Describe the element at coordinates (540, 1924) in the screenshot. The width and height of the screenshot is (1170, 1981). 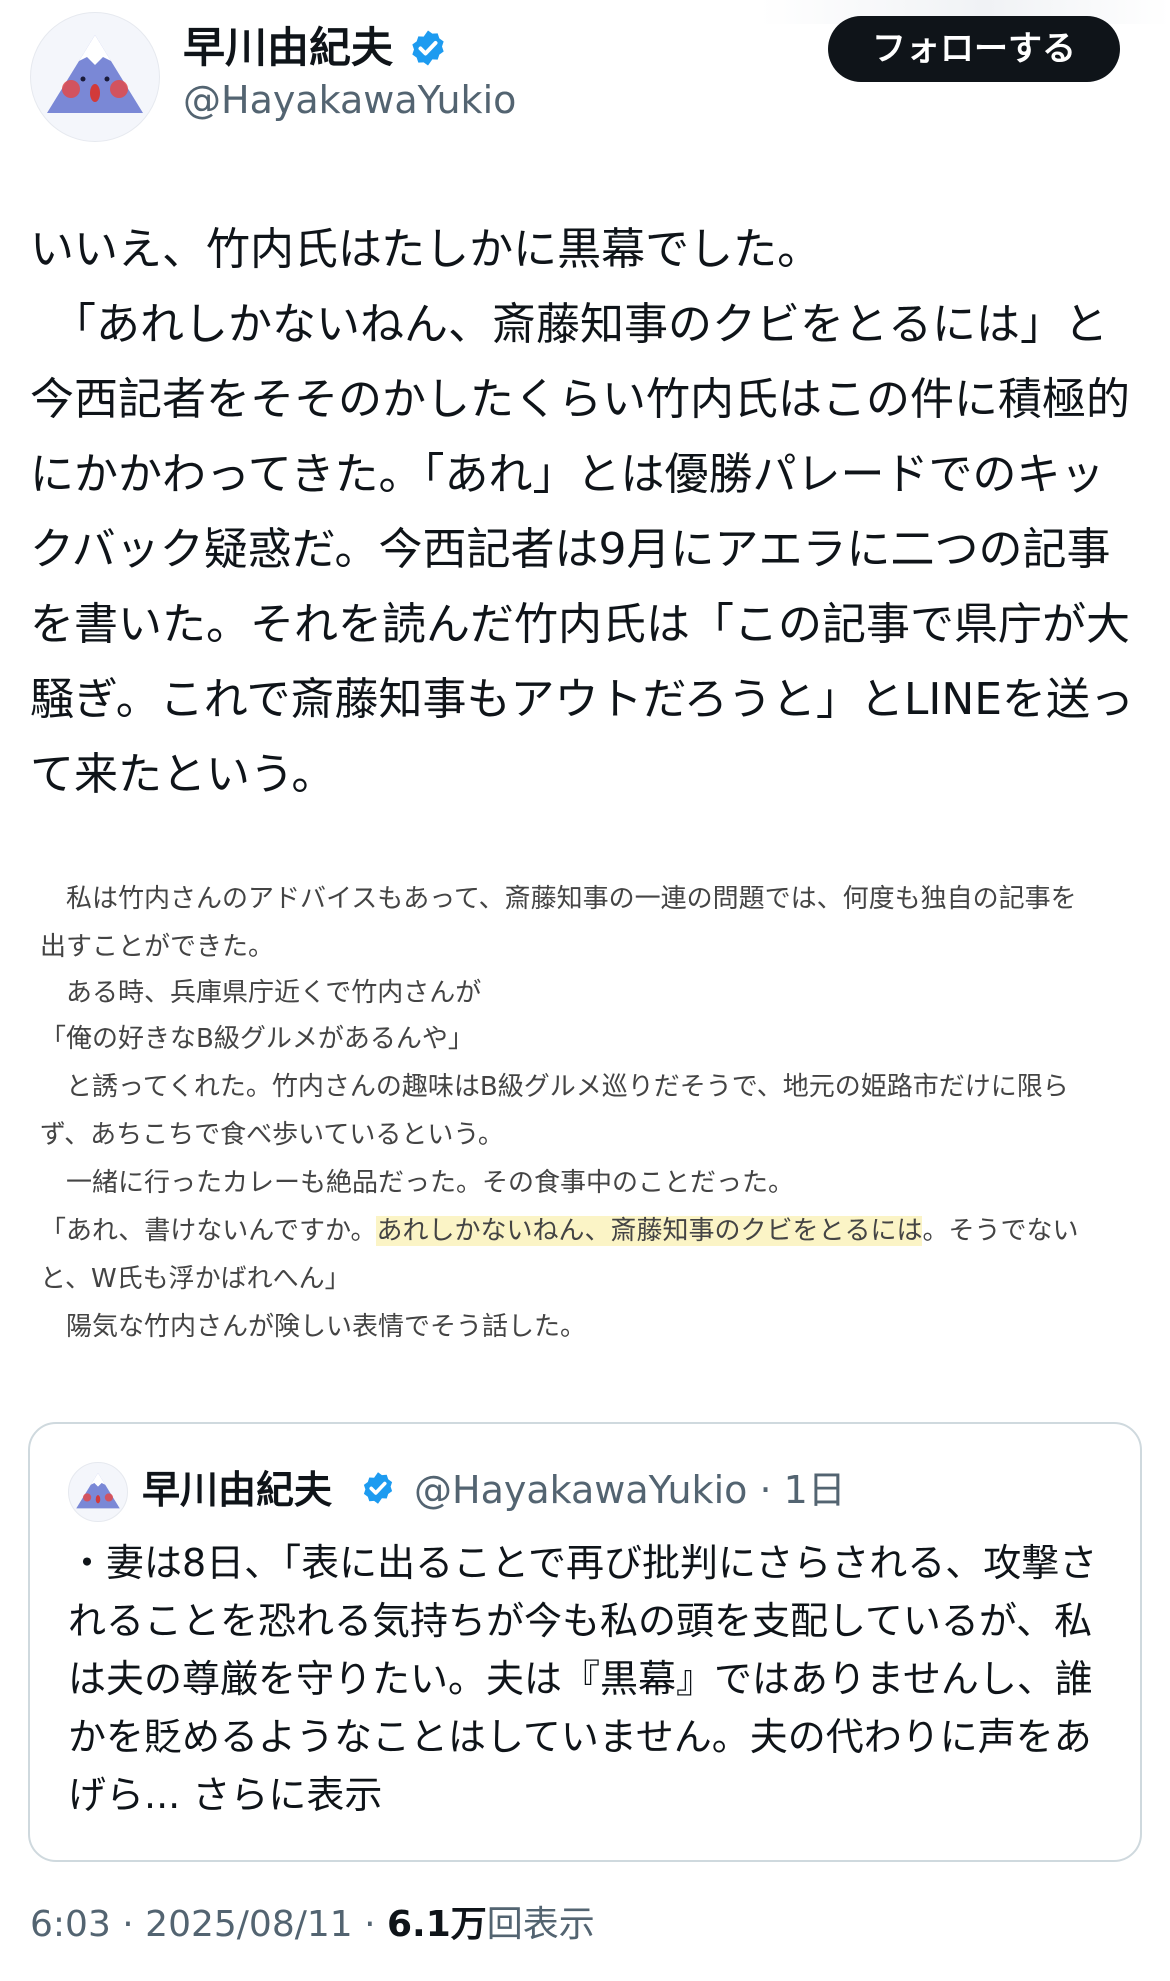
I see `views-label: 回表示` at that location.